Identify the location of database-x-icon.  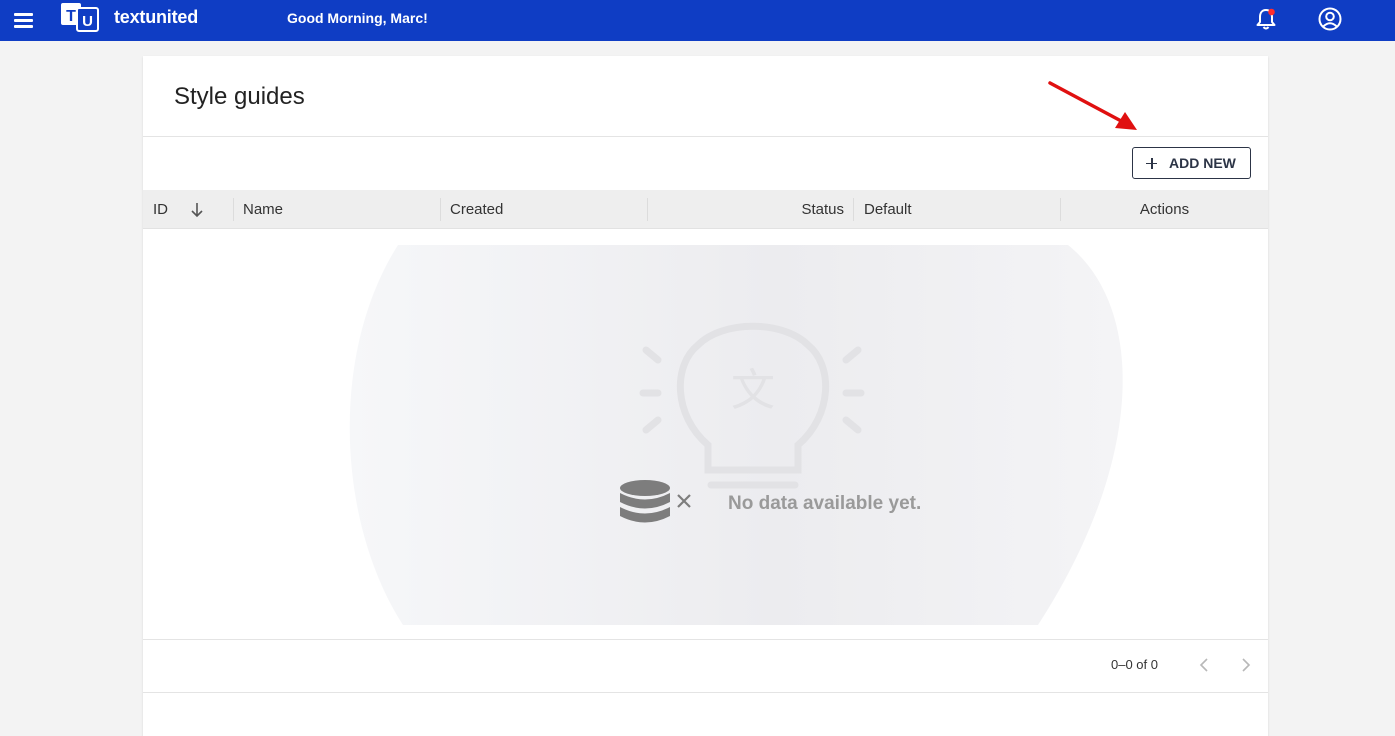
(655, 501).